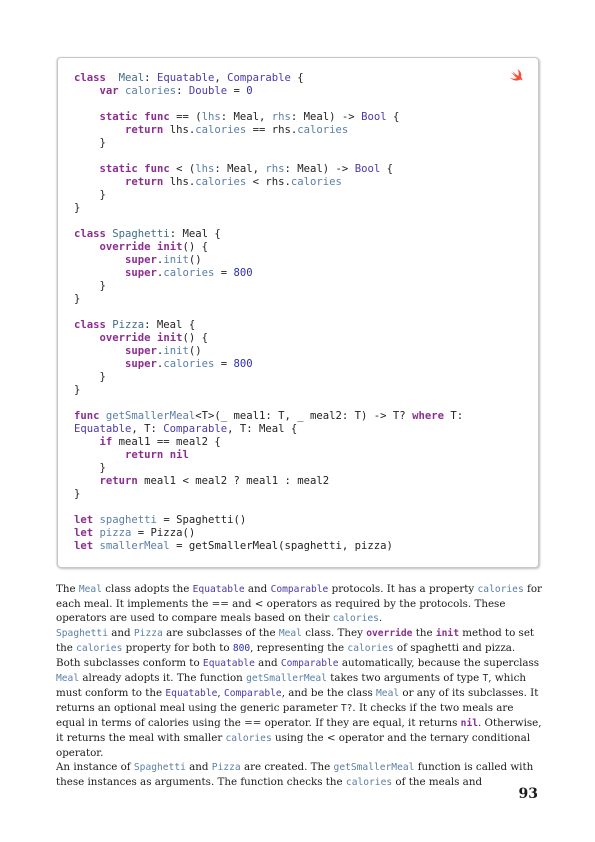 This screenshot has width=595, height=842. I want to click on text-run: automatically, because the superclass, so click(439, 663).